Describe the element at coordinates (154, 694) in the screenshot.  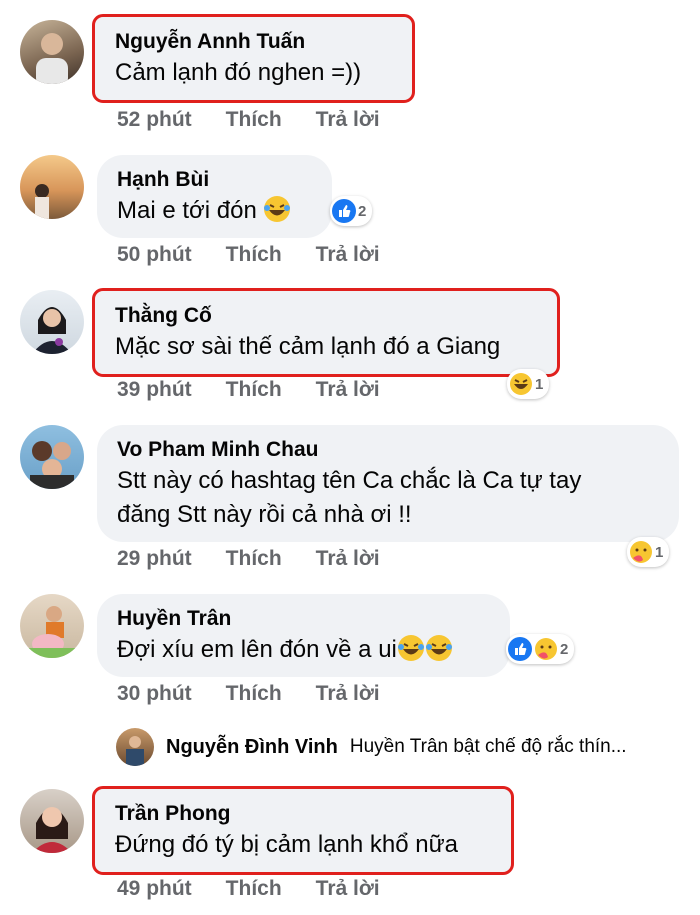
I see `comment-time: 30 phút` at that location.